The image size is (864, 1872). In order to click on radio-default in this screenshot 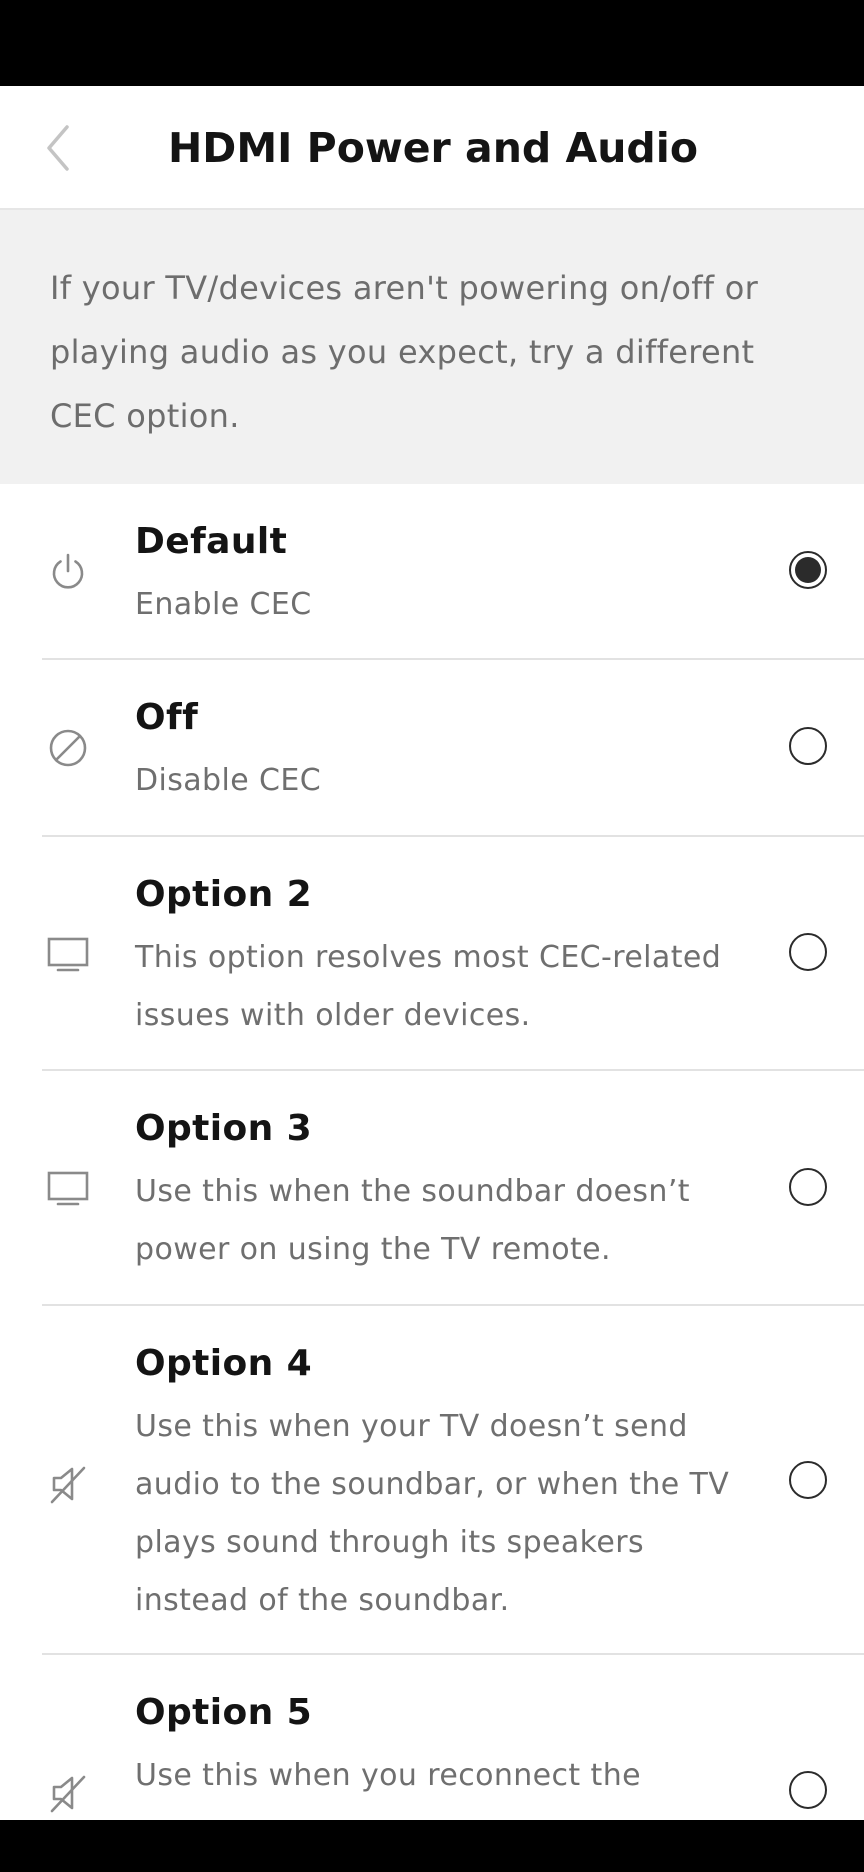, I will do `click(808, 570)`.